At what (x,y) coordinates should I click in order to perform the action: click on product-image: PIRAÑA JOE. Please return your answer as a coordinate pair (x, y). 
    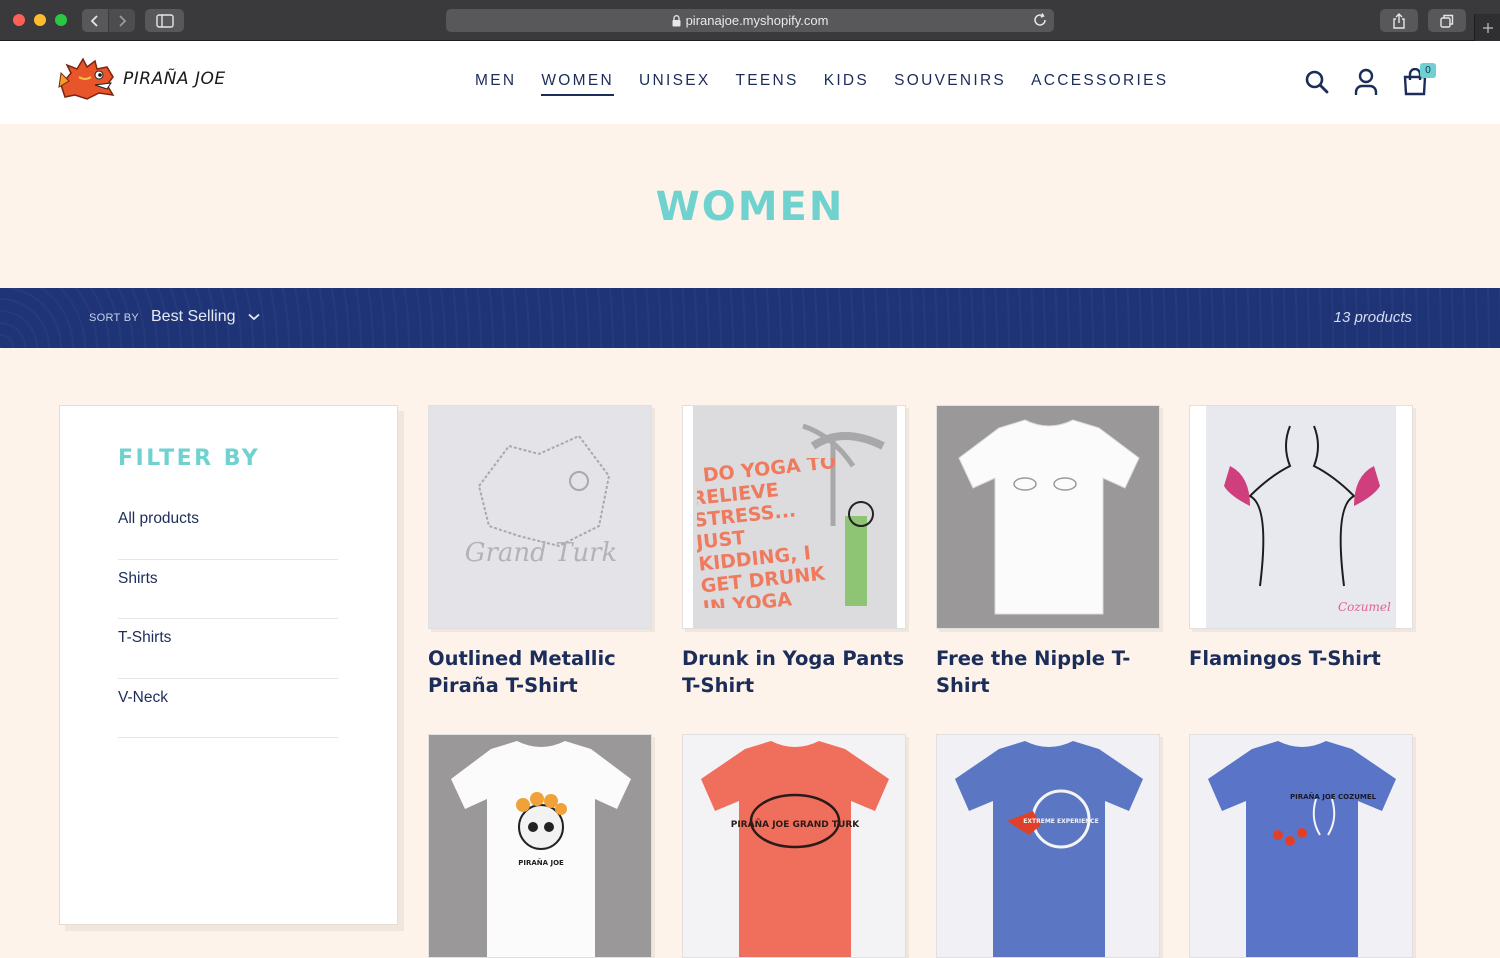
    Looking at the image, I should click on (540, 846).